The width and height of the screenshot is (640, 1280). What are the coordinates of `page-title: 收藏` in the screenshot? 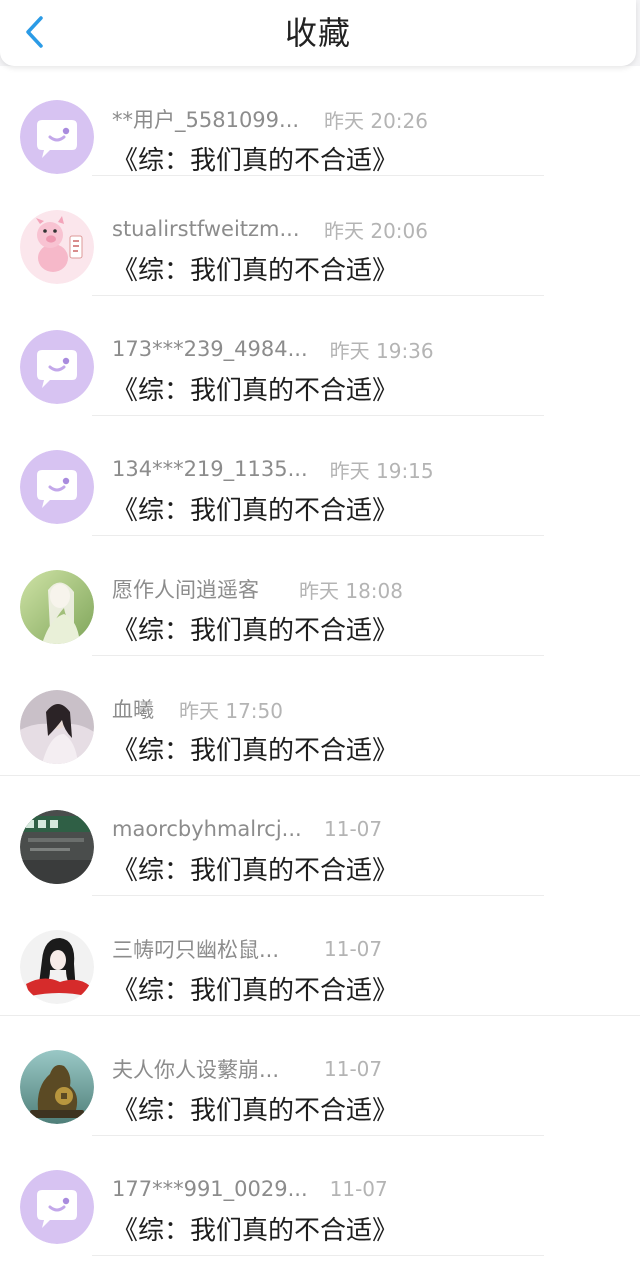 It's located at (317, 33).